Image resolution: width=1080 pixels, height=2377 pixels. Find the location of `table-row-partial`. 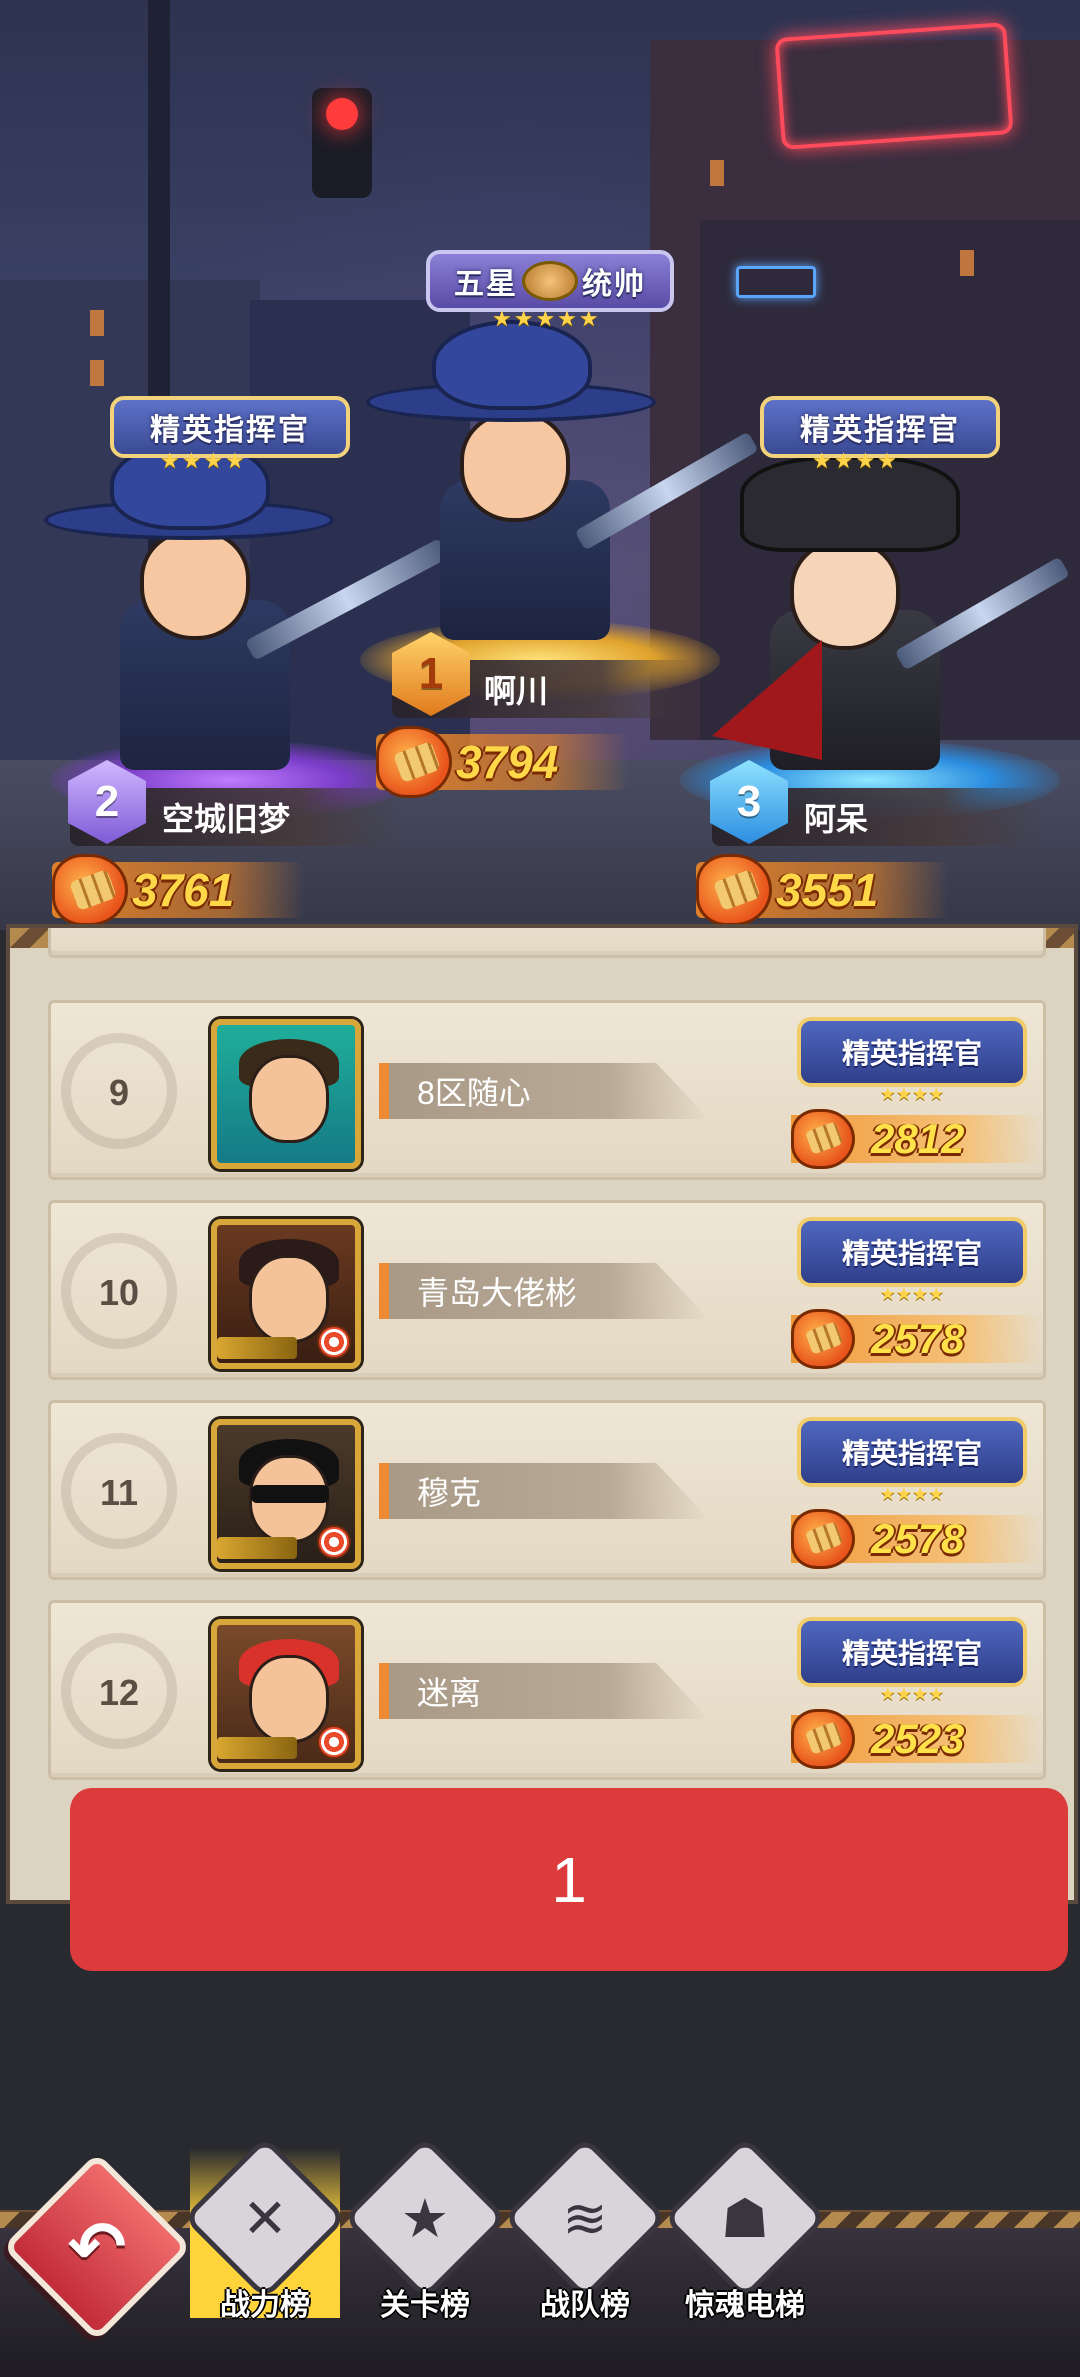

table-row-partial is located at coordinates (547, 943).